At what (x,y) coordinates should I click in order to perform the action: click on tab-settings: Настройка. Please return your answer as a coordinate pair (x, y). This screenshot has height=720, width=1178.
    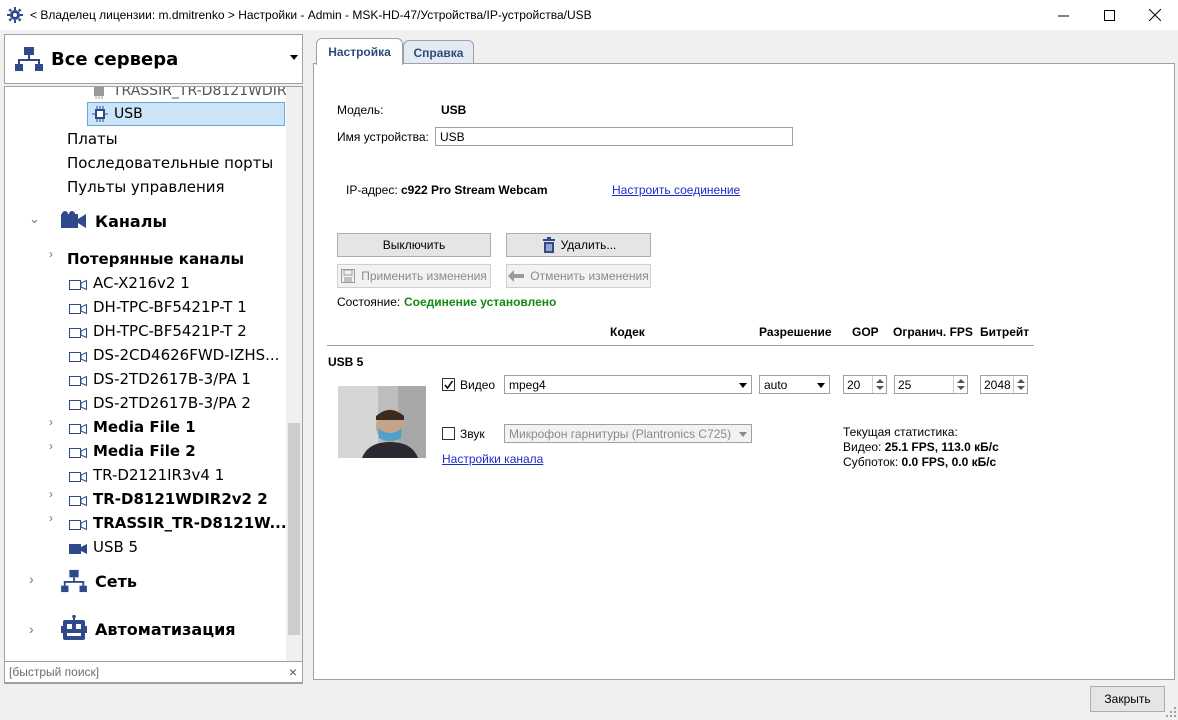
    Looking at the image, I should click on (359, 51).